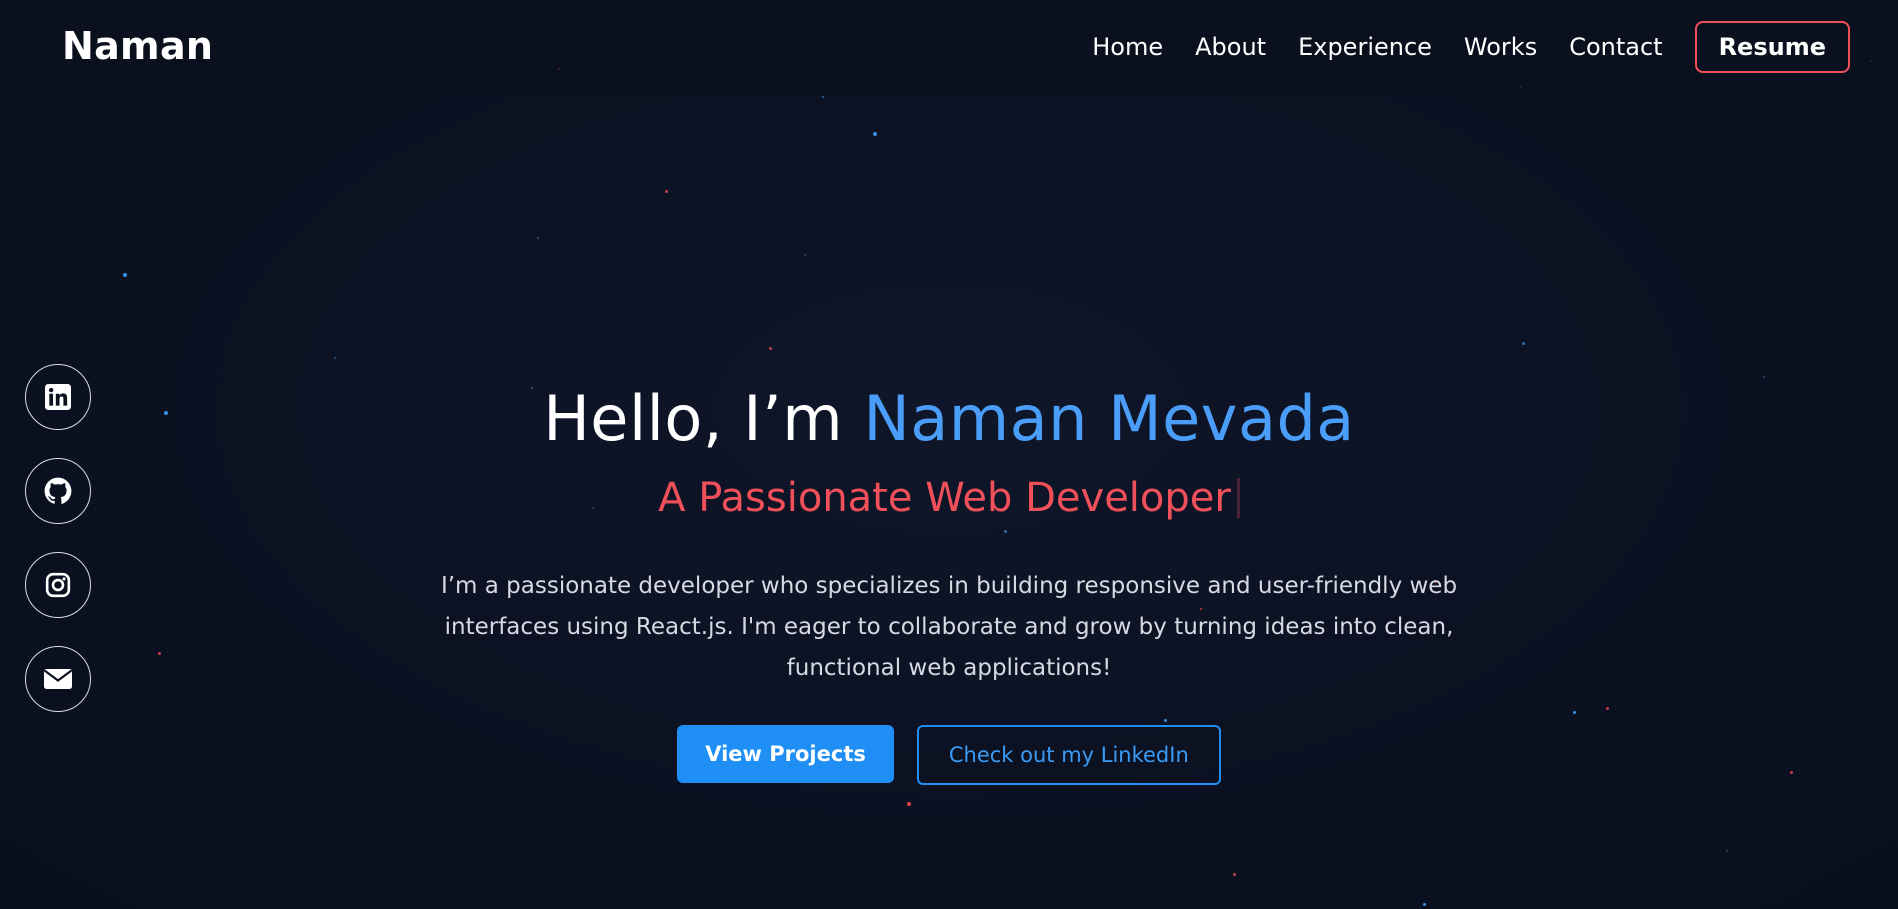 This screenshot has width=1898, height=909. I want to click on hero-actions: View Projects Check out my LinkedIn, so click(949, 755).